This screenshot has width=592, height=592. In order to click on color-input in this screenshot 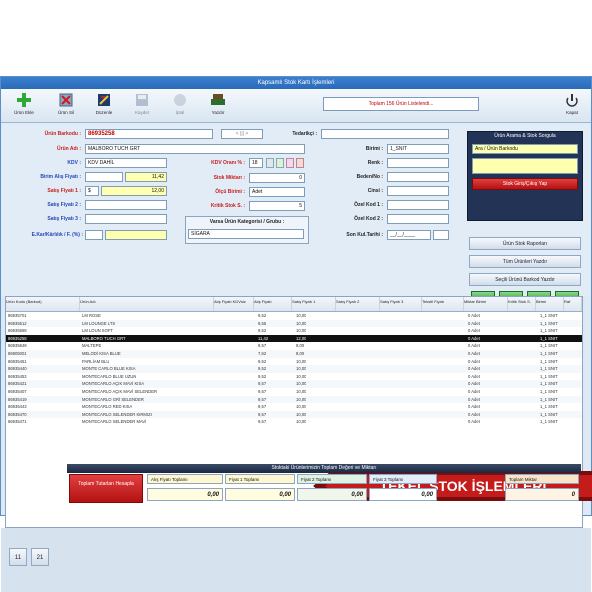, I will do `click(418, 163)`.